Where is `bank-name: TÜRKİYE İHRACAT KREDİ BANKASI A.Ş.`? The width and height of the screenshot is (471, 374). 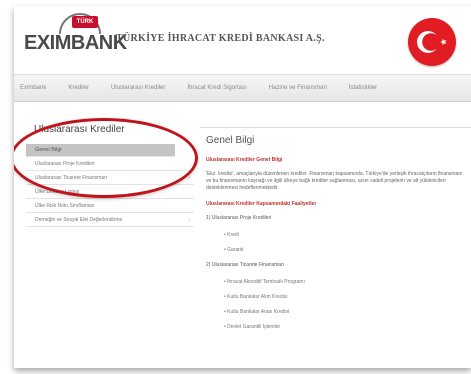
bank-name: TÜRKİYE İHRACAT KREDİ BANKASI A.Ş. is located at coordinates (220, 38).